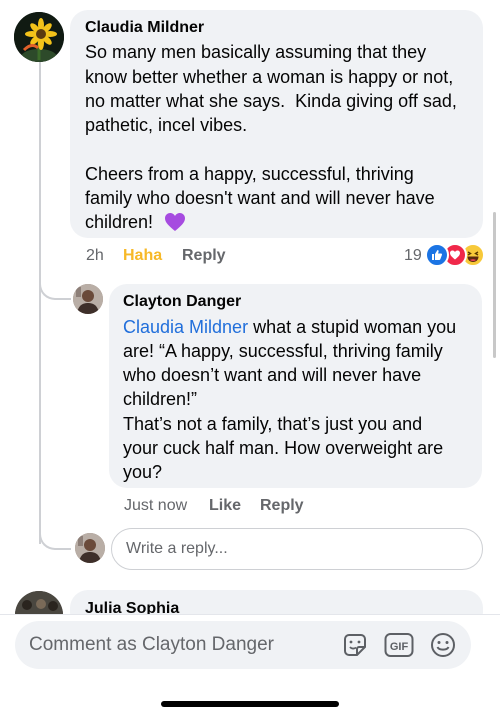  I want to click on reply-timestamp: Just now, so click(156, 505).